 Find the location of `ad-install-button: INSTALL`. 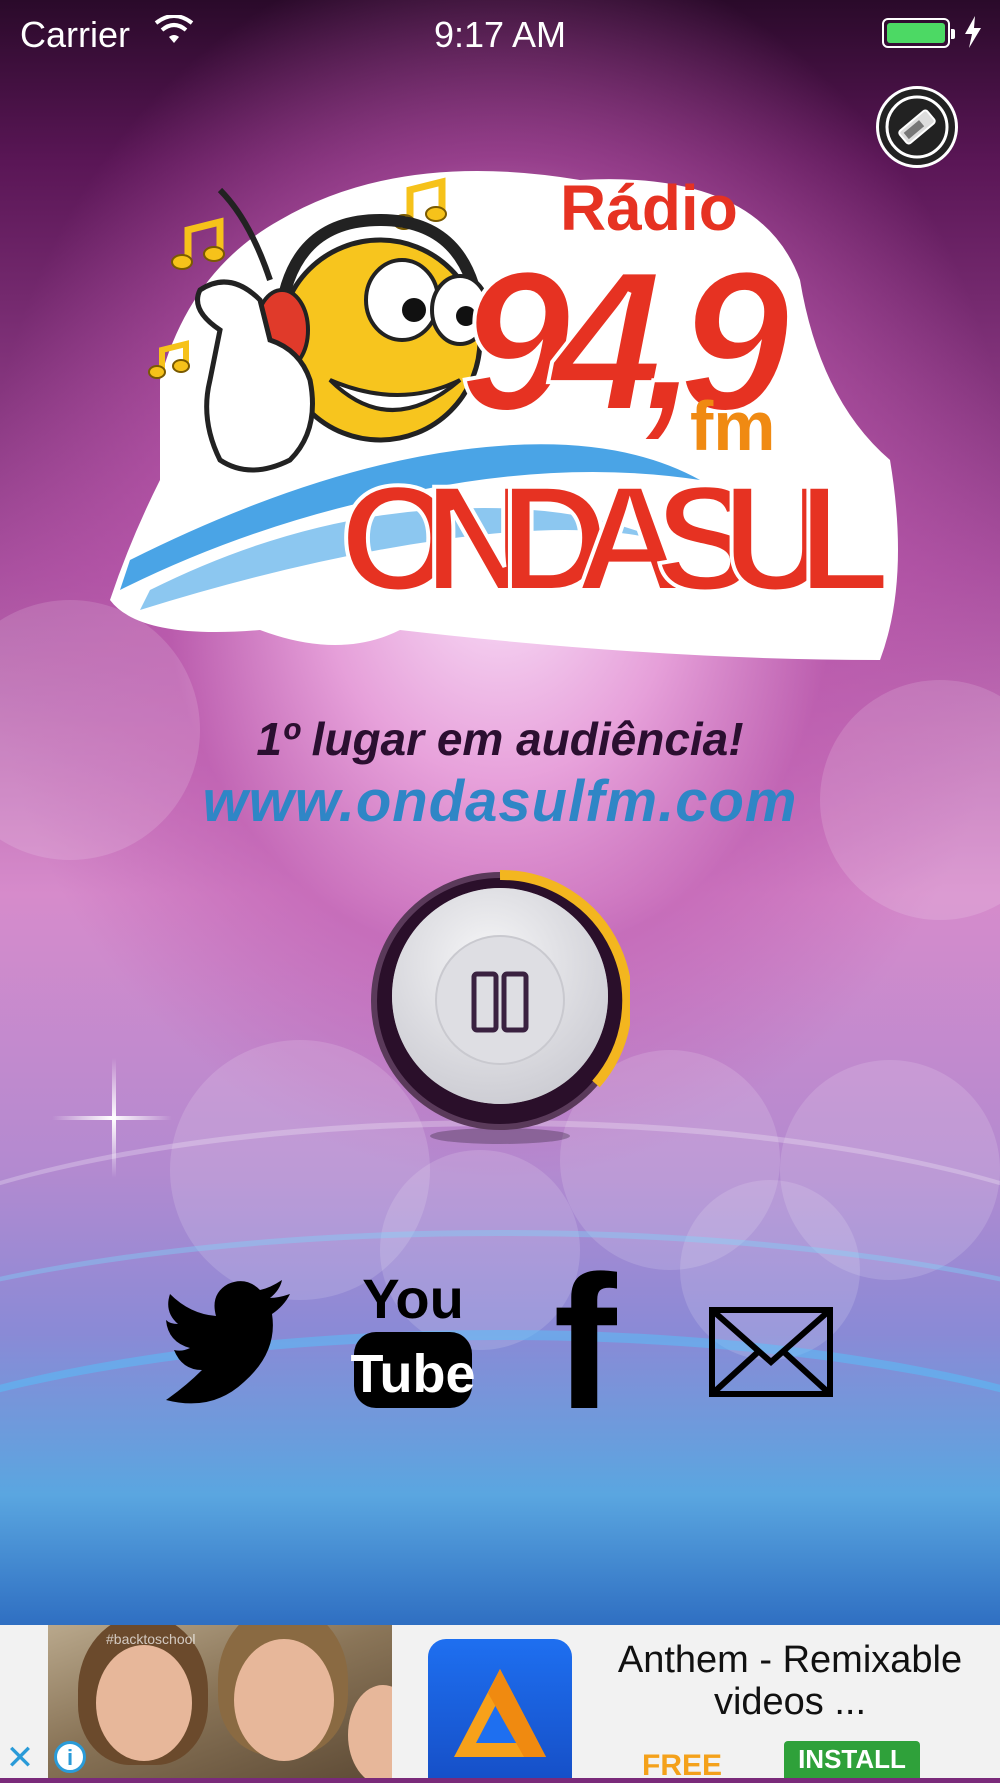

ad-install-button: INSTALL is located at coordinates (852, 1759).